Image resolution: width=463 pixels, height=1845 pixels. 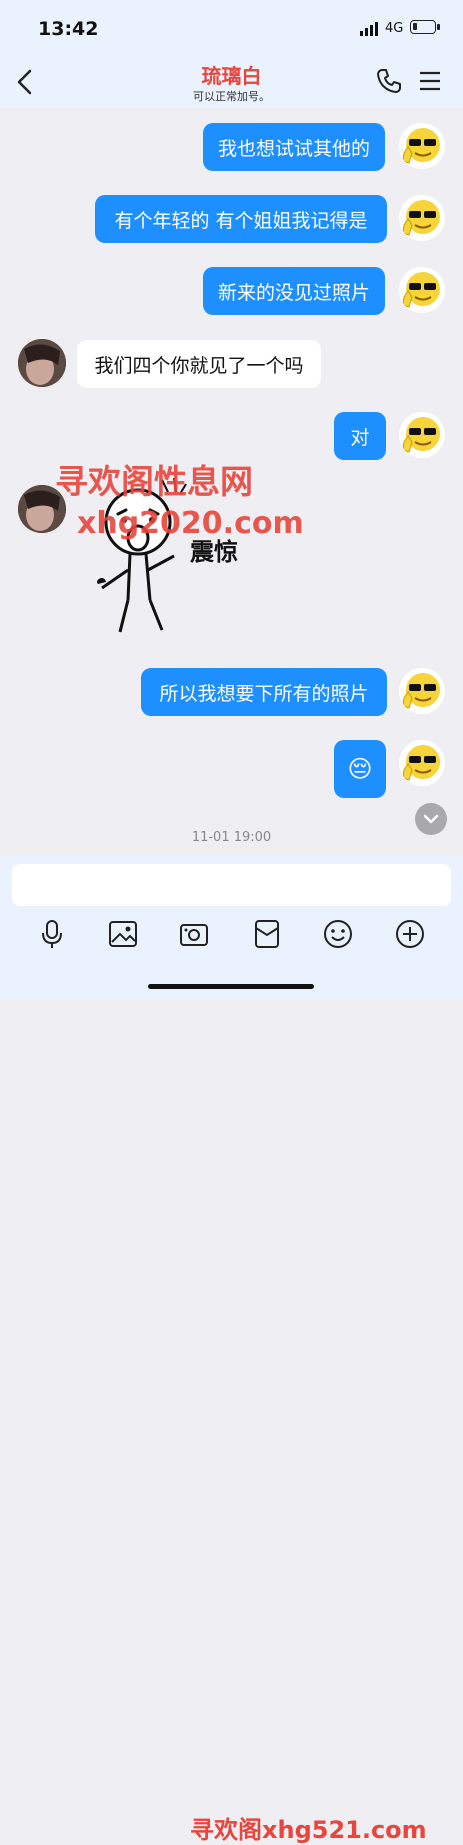 I want to click on network-type: 4G, so click(x=394, y=28).